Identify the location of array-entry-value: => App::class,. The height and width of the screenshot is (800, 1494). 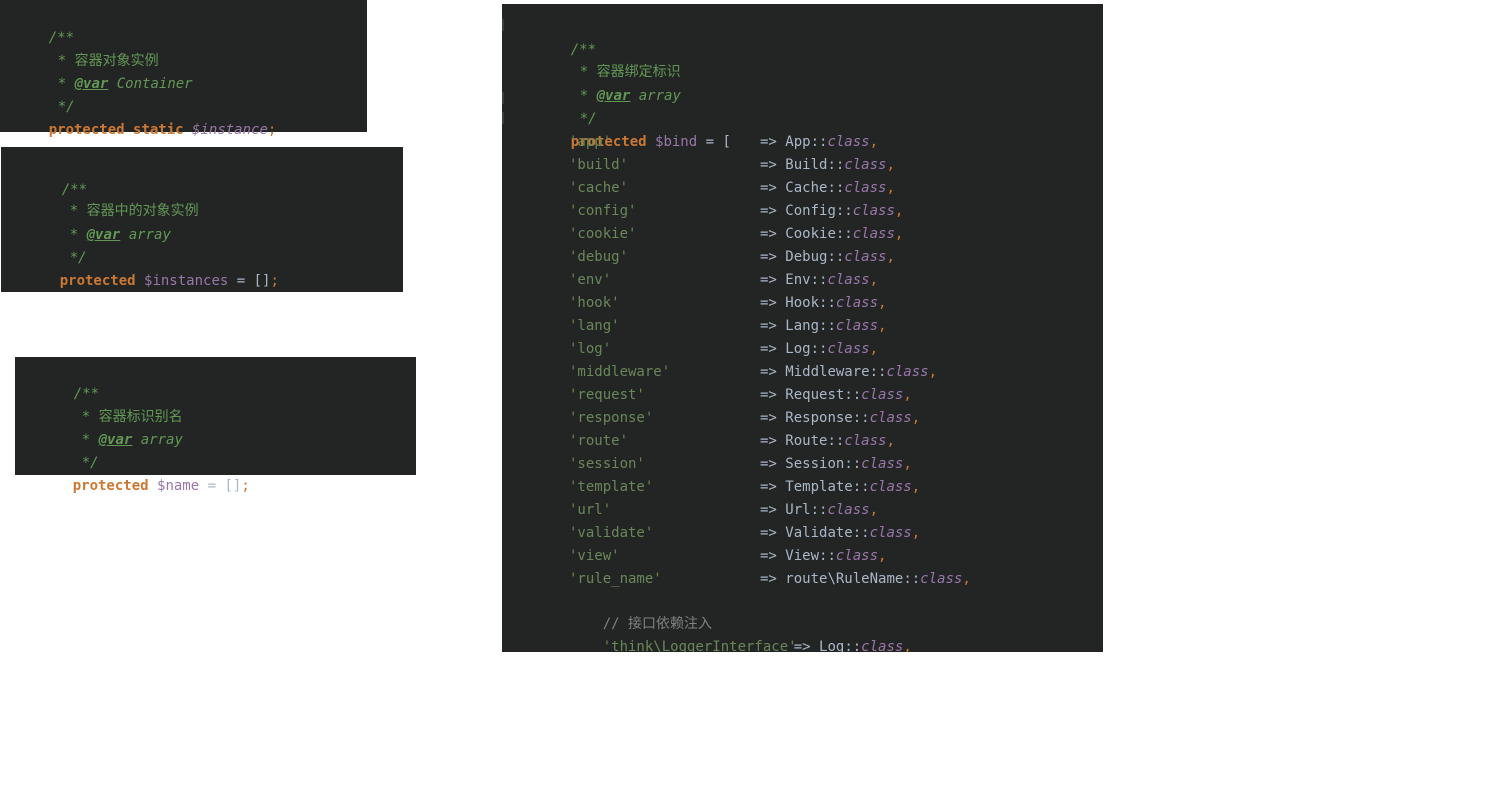
(819, 142).